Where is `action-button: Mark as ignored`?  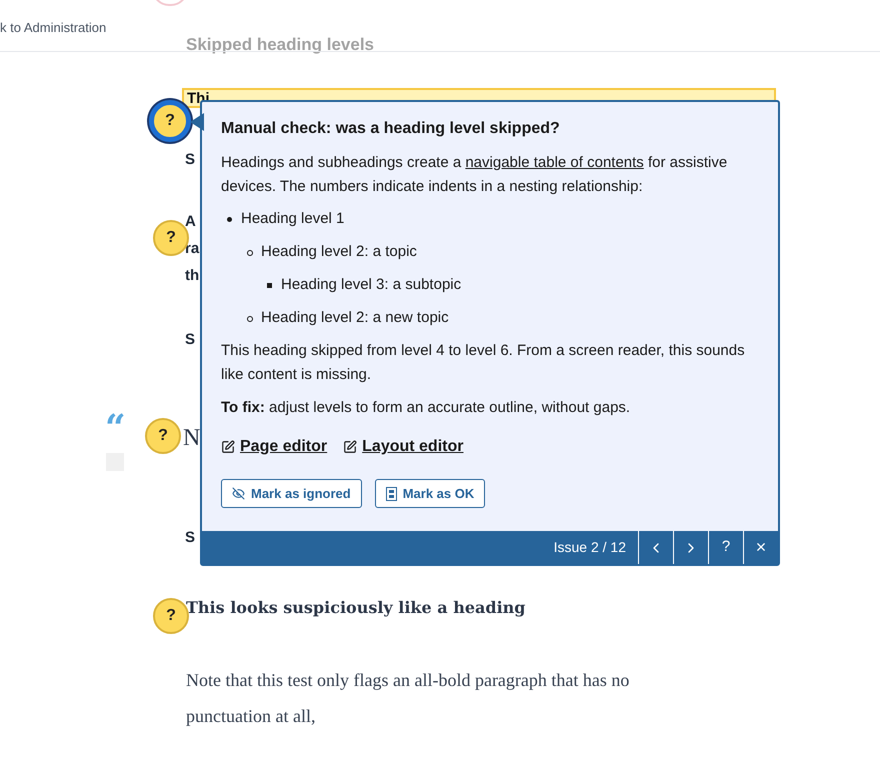
action-button: Mark as ignored is located at coordinates (291, 493).